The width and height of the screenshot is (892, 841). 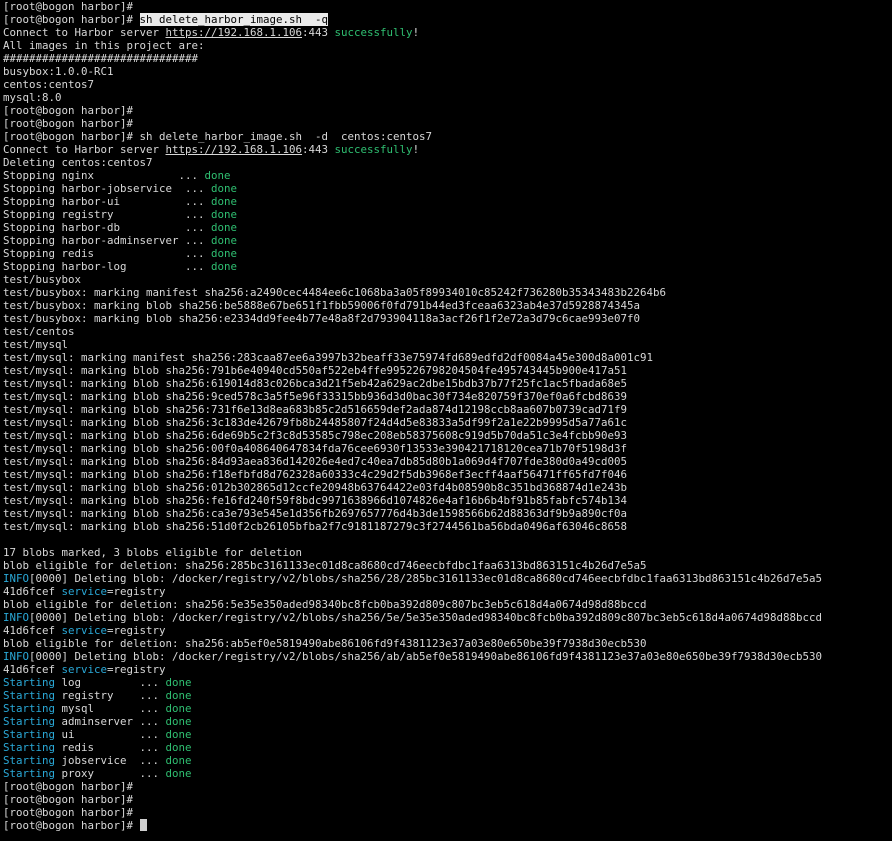 What do you see at coordinates (101, 58) in the screenshot?
I see `terminal-text: ##############################` at bounding box center [101, 58].